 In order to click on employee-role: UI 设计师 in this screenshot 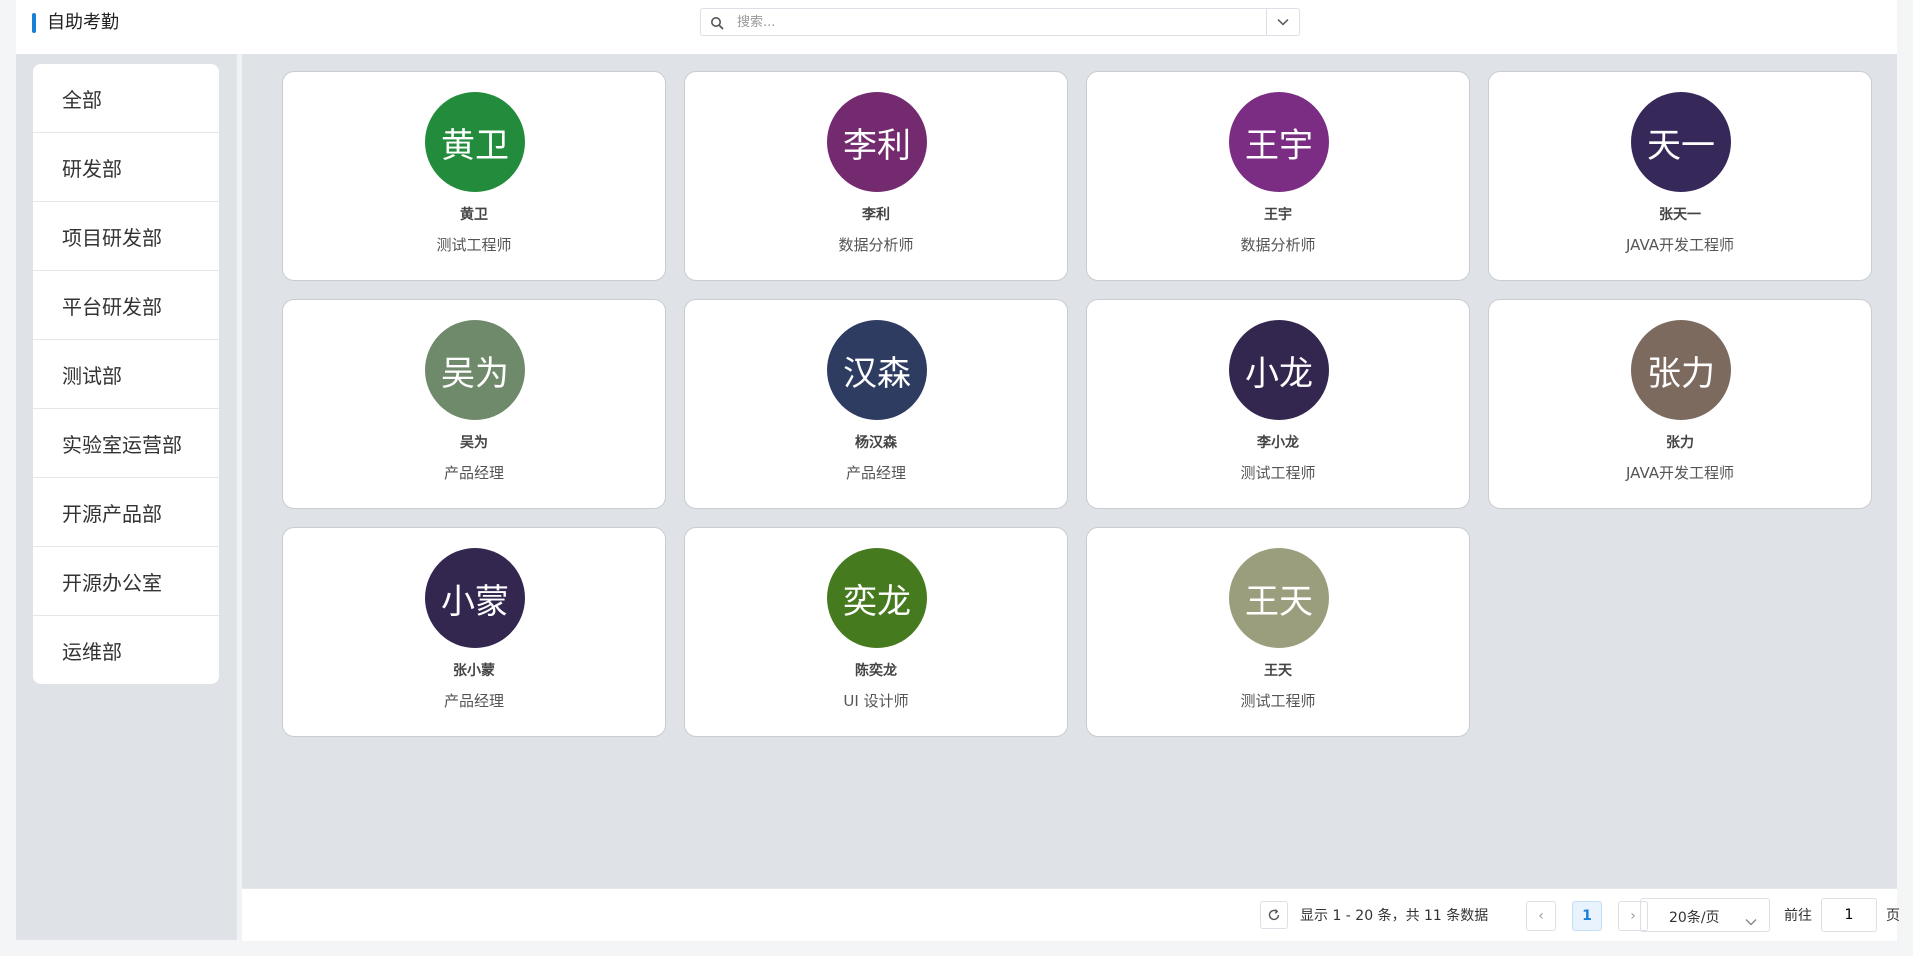, I will do `click(876, 701)`.